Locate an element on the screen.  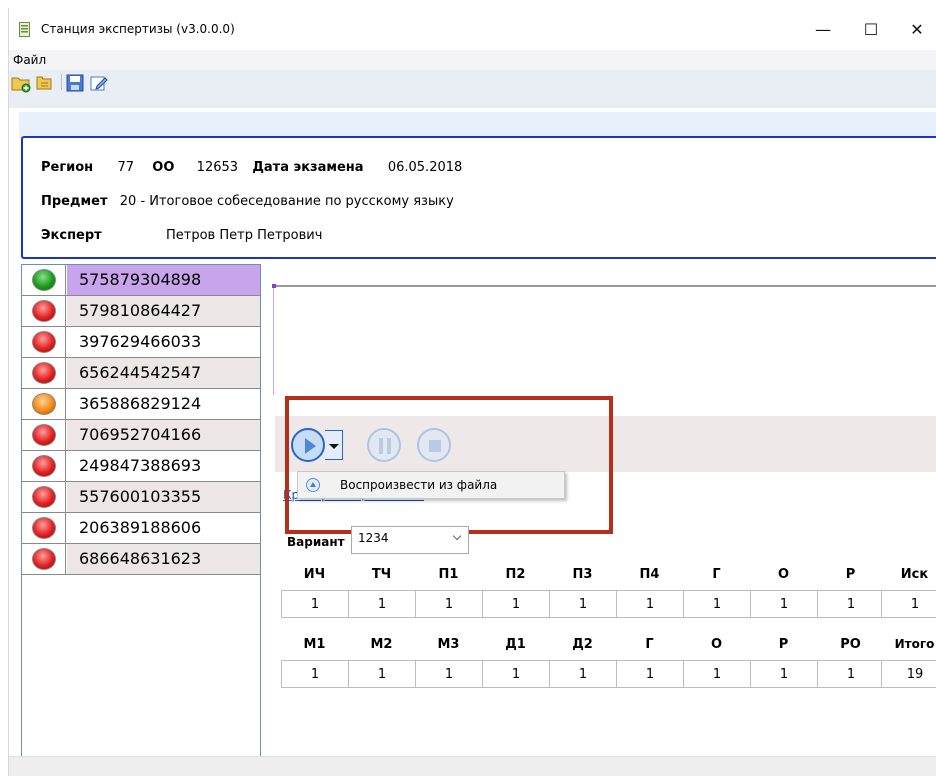
variant-value: 1234 is located at coordinates (373, 538).